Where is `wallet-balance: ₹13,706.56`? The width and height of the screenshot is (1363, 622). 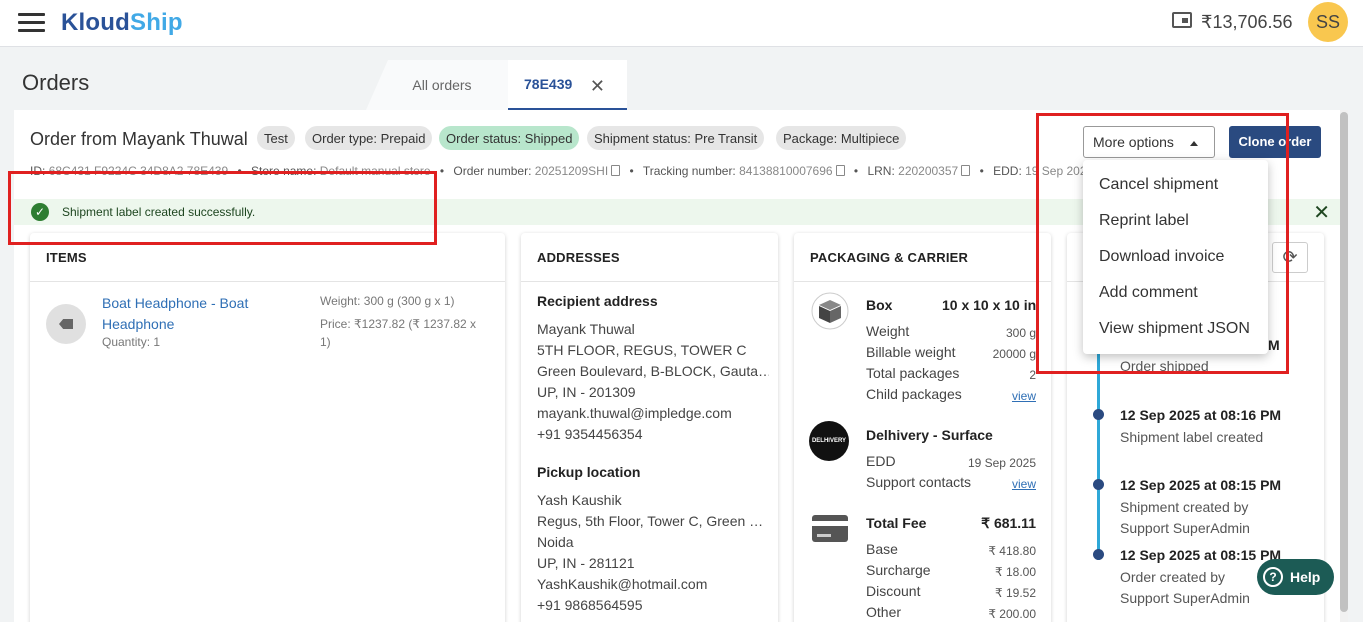
wallet-balance: ₹13,706.56 is located at coordinates (1247, 22).